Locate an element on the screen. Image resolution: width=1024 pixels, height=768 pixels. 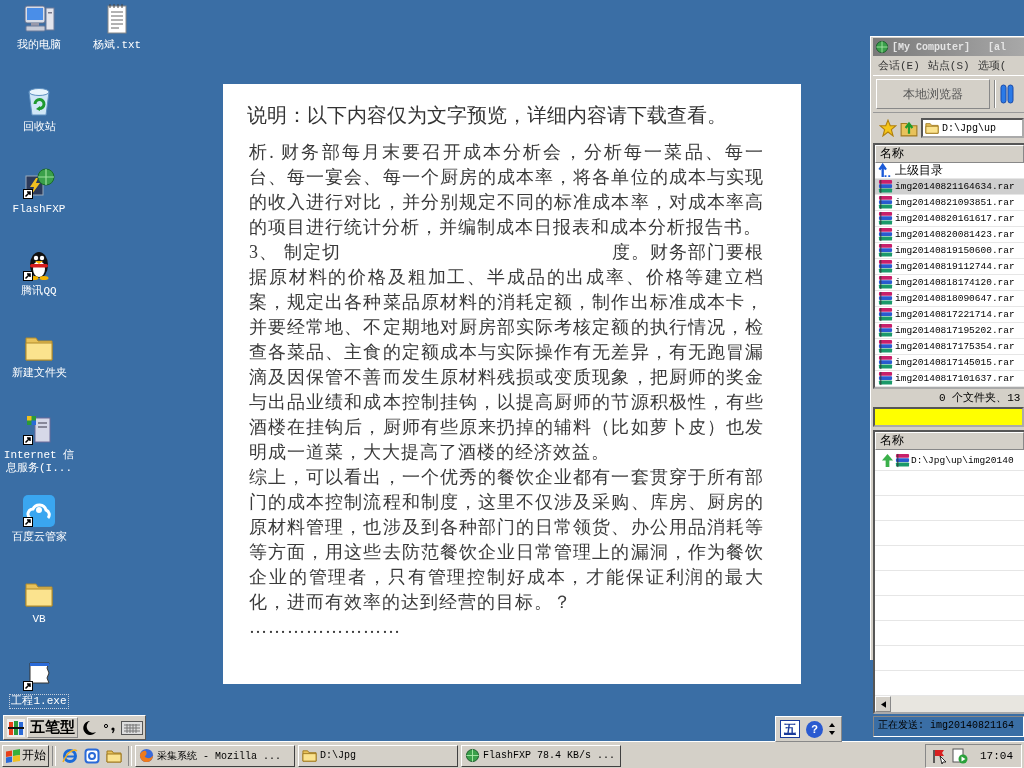
text-fragment: 3、 制定切 is located at coordinates (295, 252).